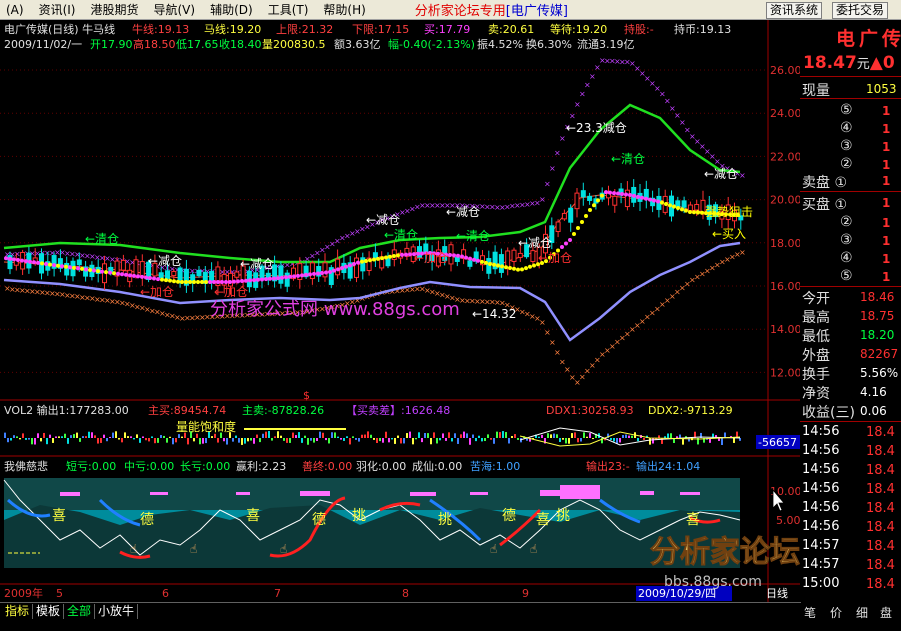 This screenshot has height=631, width=901. Describe the element at coordinates (240, 44) in the screenshot. I see `info-close: 收18.40` at that location.